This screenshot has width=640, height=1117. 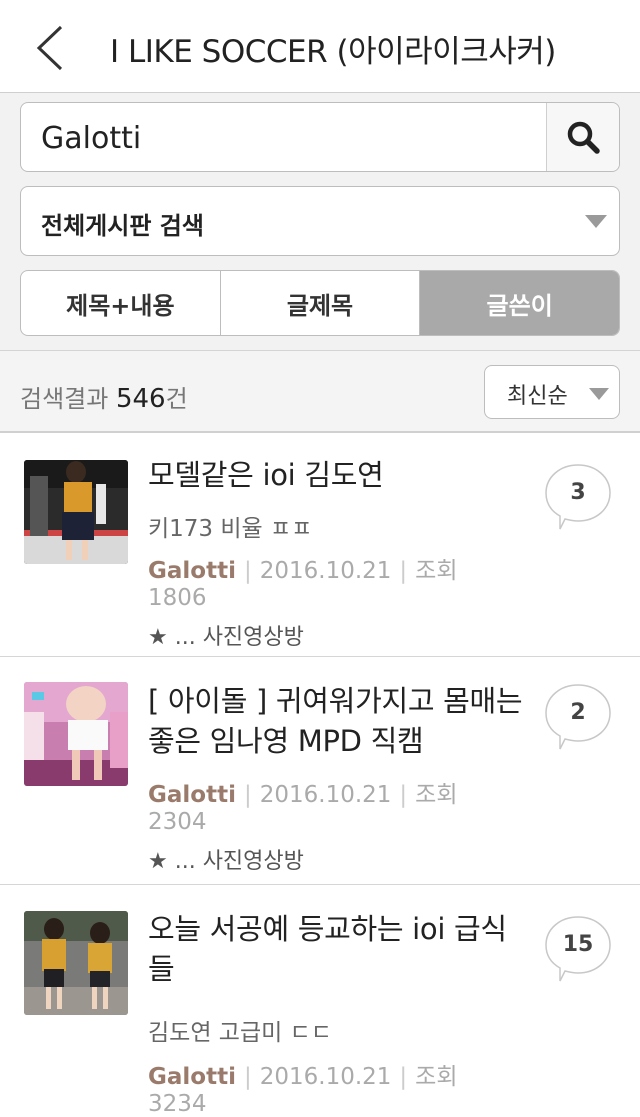 I want to click on comment-count: 3, so click(x=578, y=492).